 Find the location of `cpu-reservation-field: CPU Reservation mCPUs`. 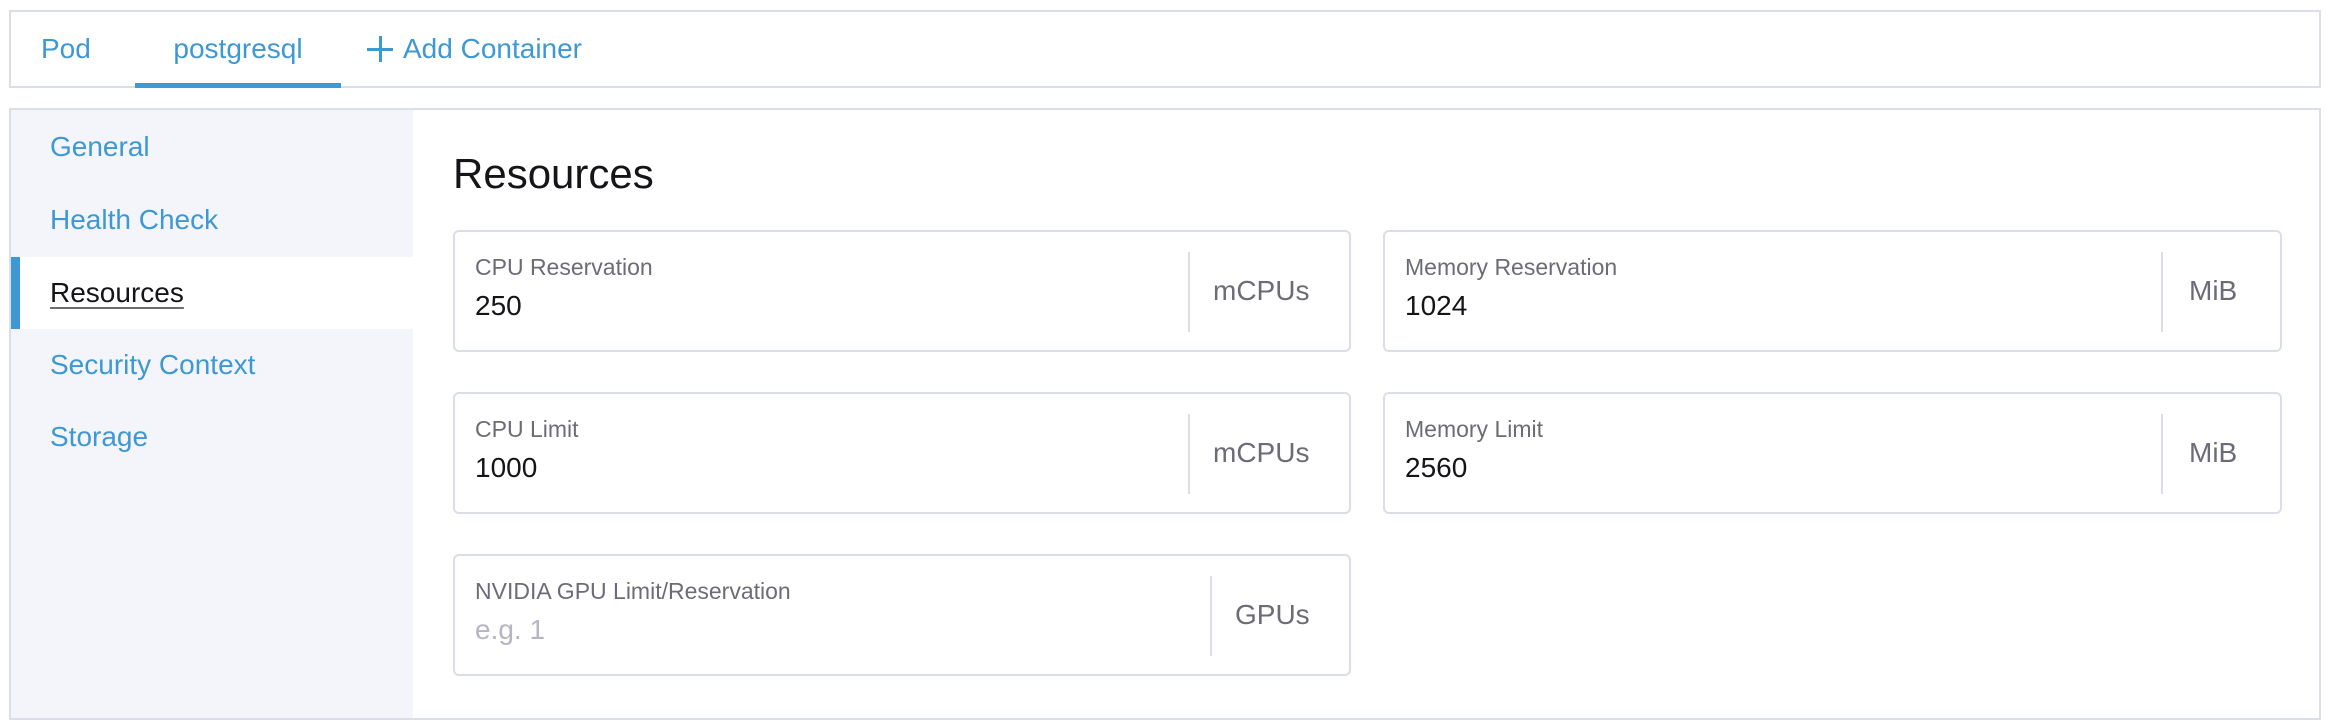

cpu-reservation-field: CPU Reservation mCPUs is located at coordinates (902, 291).